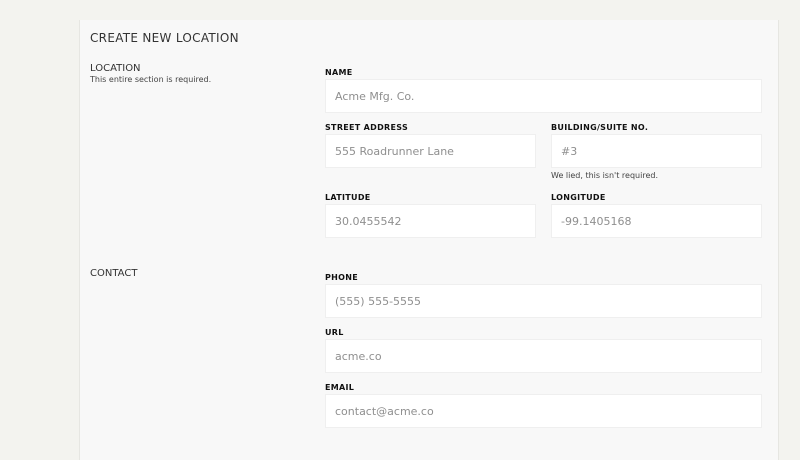  Describe the element at coordinates (342, 277) in the screenshot. I see `phone-label: PHONE` at that location.